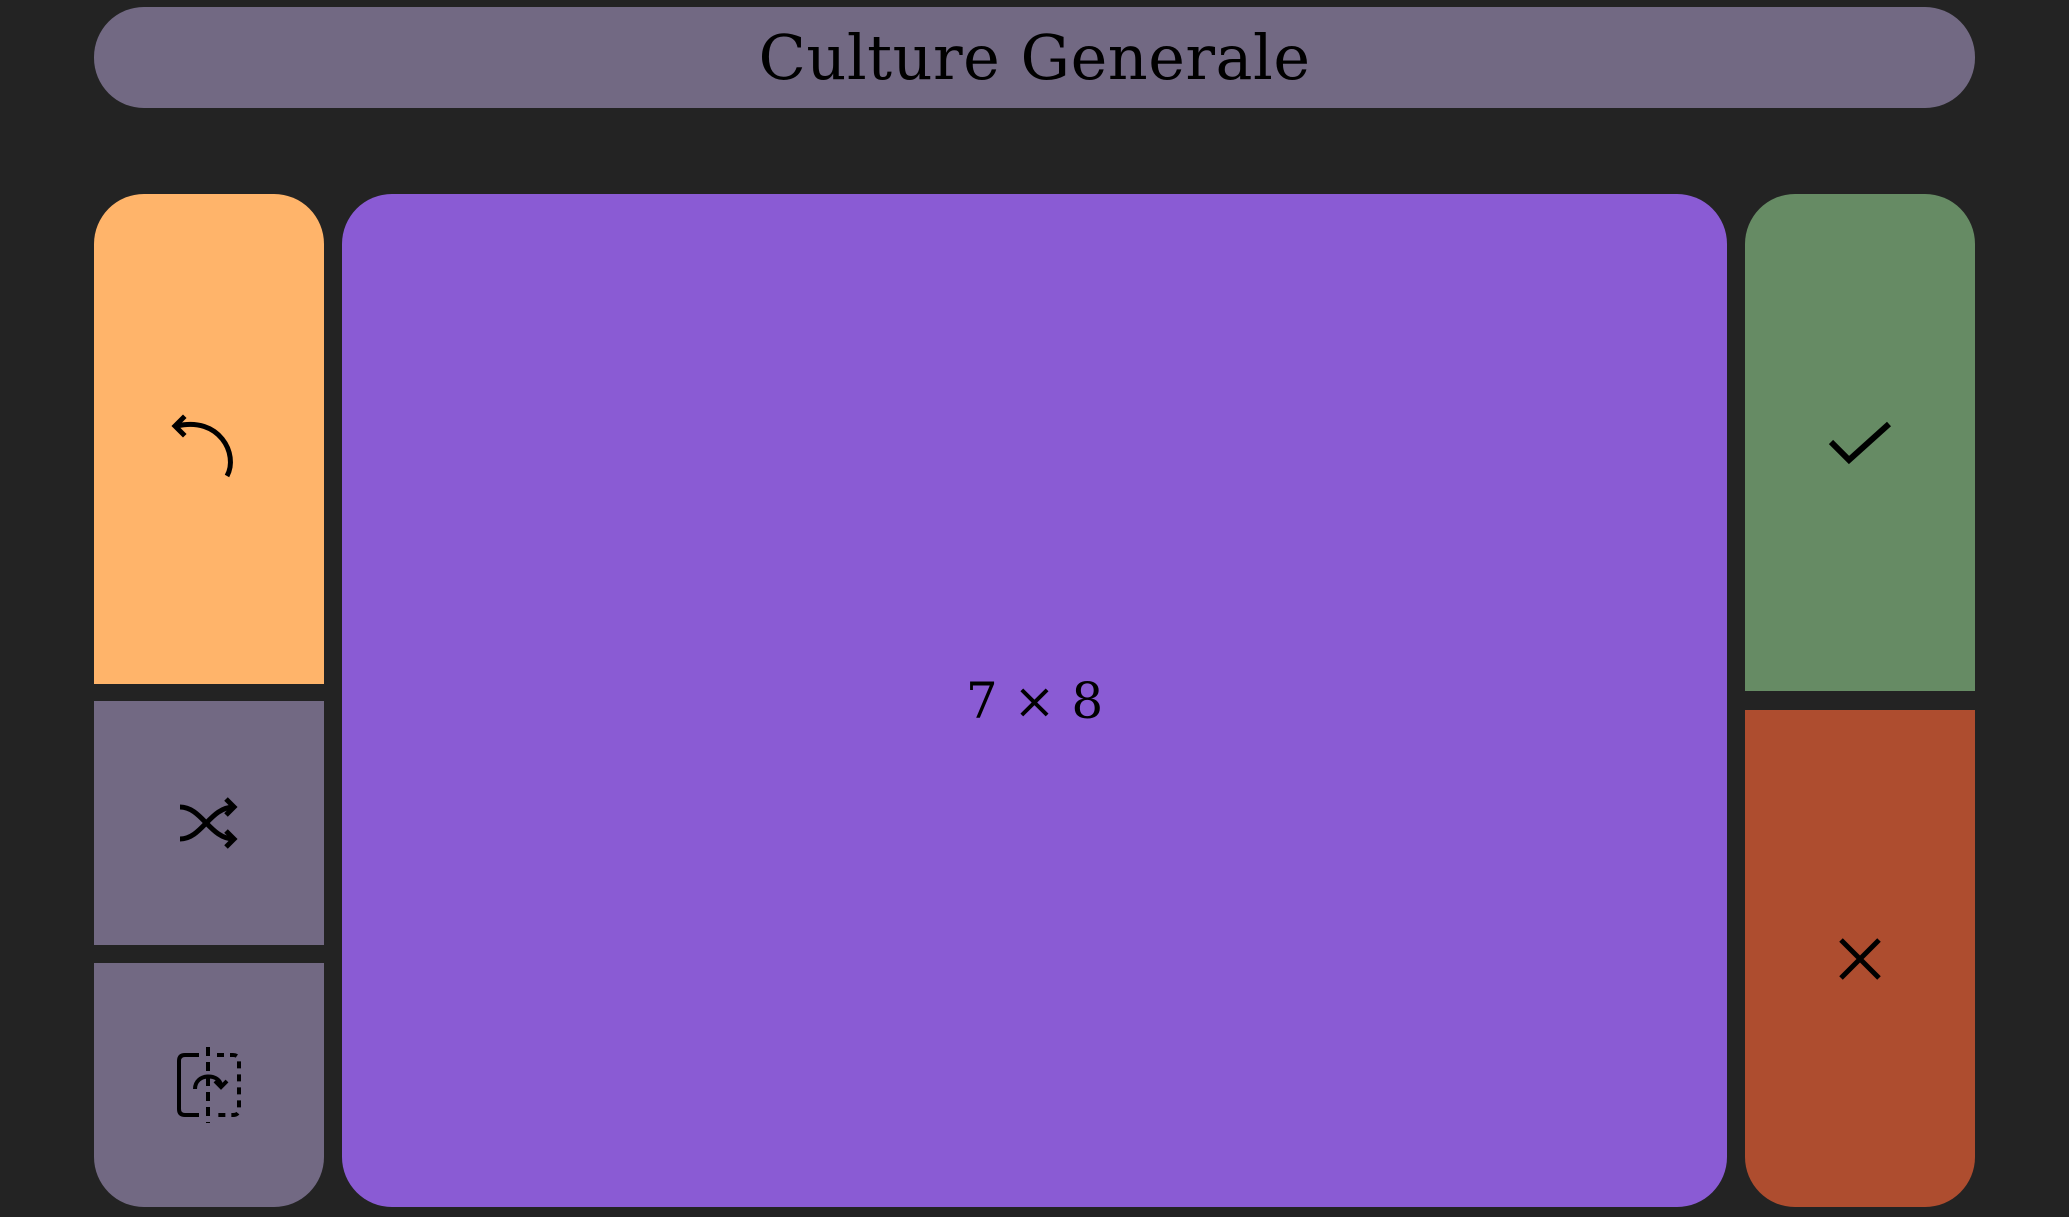 The width and height of the screenshot is (2069, 1217). I want to click on flip-card-button, so click(209, 1085).